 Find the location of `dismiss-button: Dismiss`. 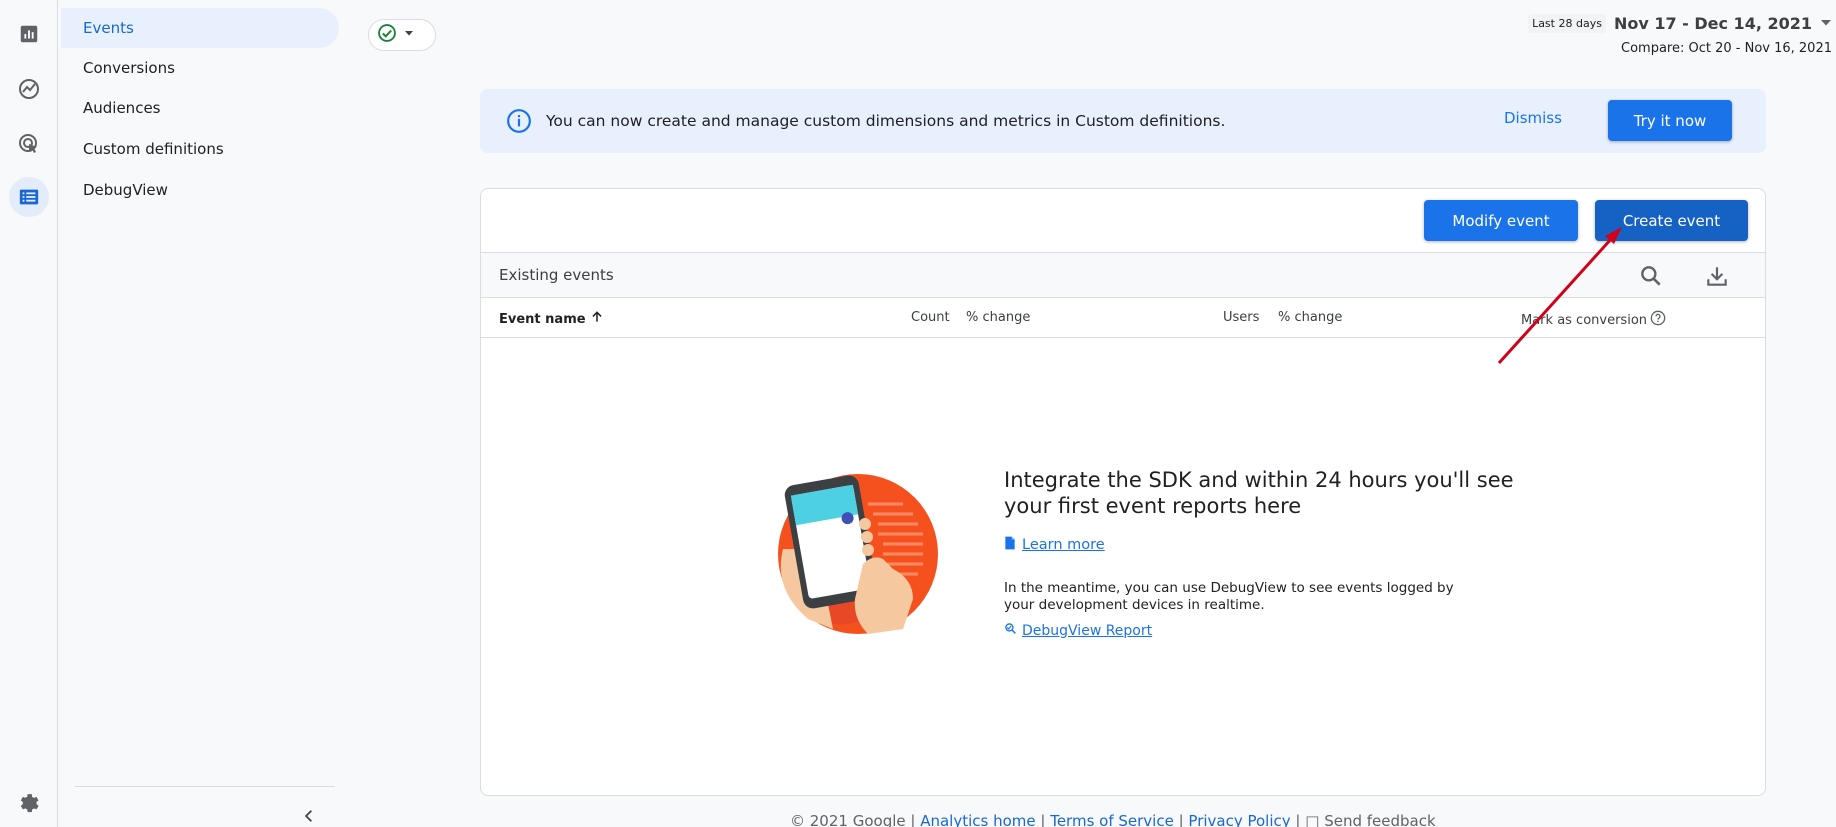

dismiss-button: Dismiss is located at coordinates (1533, 118).